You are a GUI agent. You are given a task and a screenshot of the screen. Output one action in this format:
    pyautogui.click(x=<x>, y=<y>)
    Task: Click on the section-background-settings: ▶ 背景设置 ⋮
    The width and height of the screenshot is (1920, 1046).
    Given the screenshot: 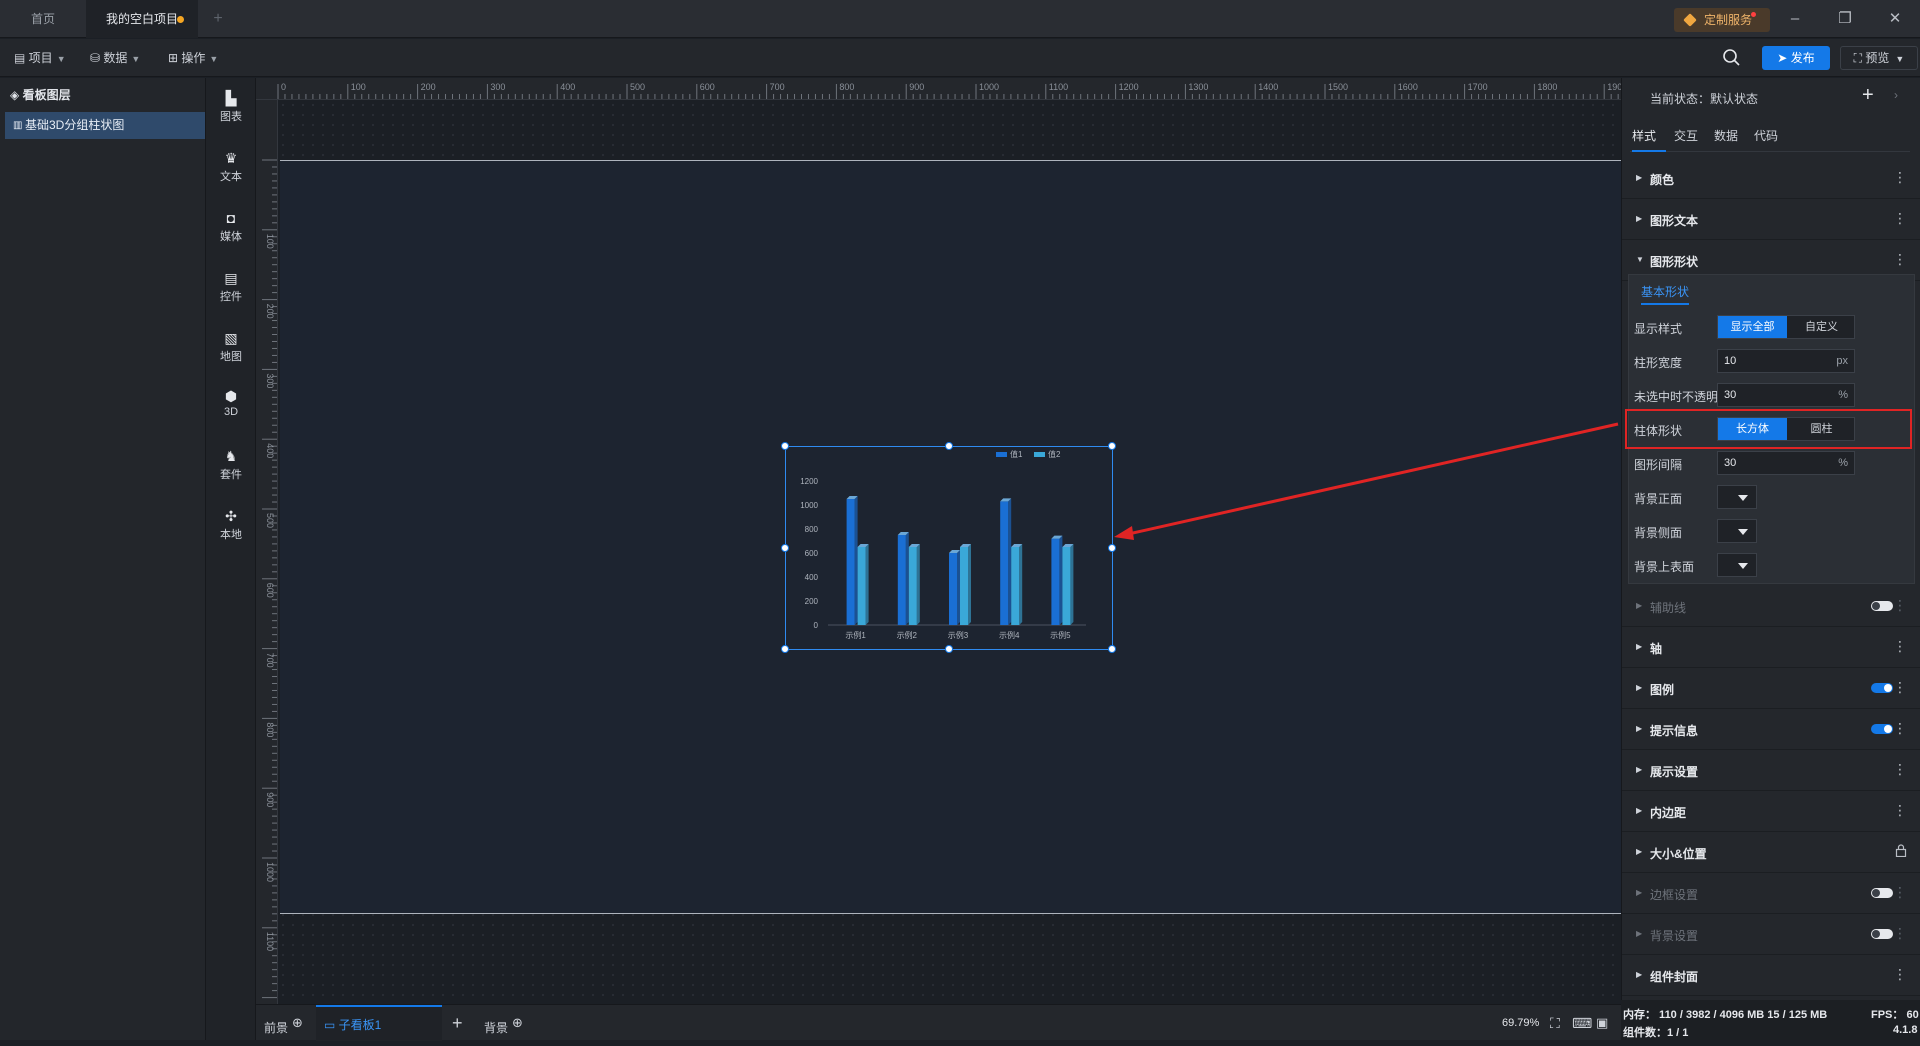 What is the action you would take?
    pyautogui.click(x=1771, y=934)
    